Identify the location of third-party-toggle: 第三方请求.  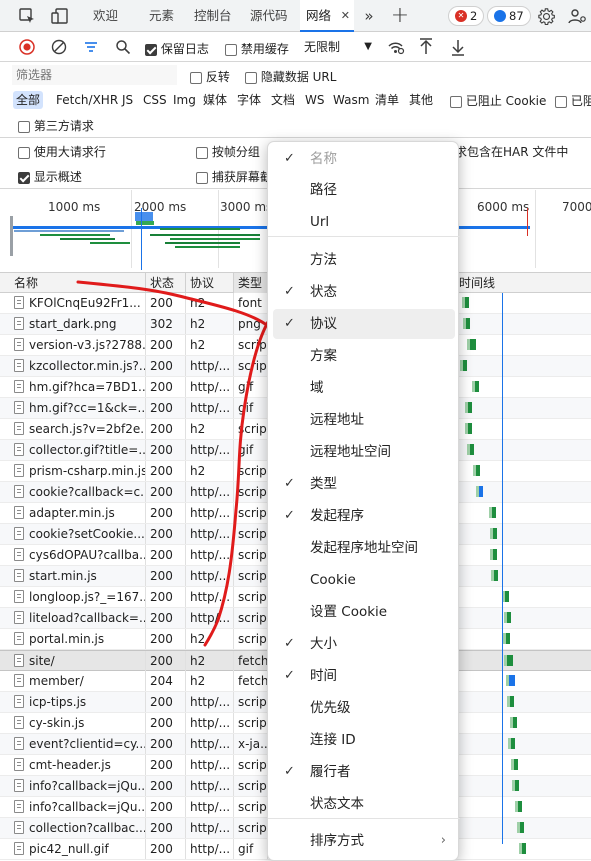
(56, 125).